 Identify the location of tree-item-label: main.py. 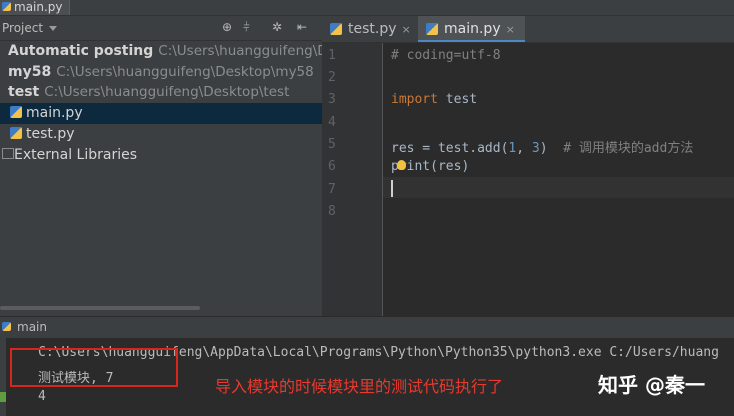
(54, 113).